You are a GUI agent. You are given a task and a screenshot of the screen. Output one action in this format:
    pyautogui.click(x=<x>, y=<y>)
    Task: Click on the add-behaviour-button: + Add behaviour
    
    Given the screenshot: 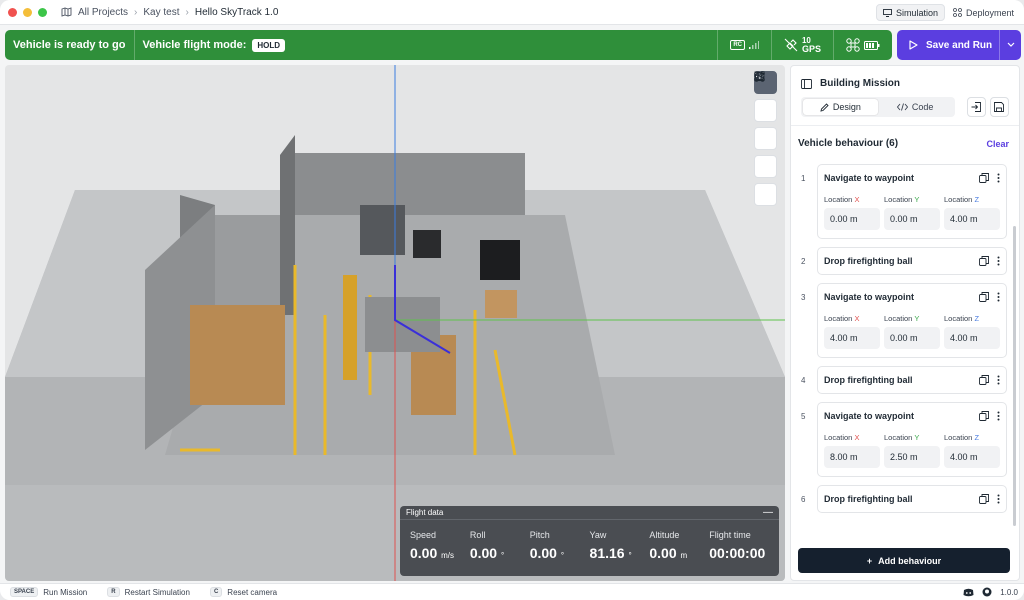 What is the action you would take?
    pyautogui.click(x=904, y=560)
    